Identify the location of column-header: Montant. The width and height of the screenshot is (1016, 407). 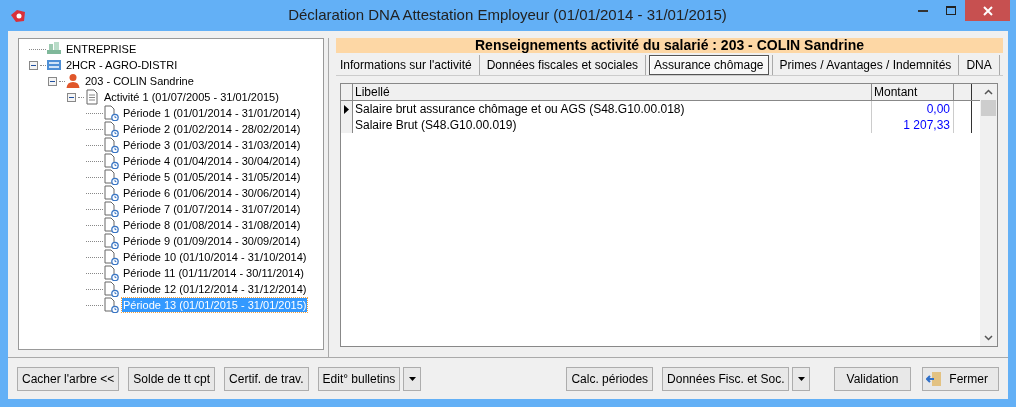
(913, 92).